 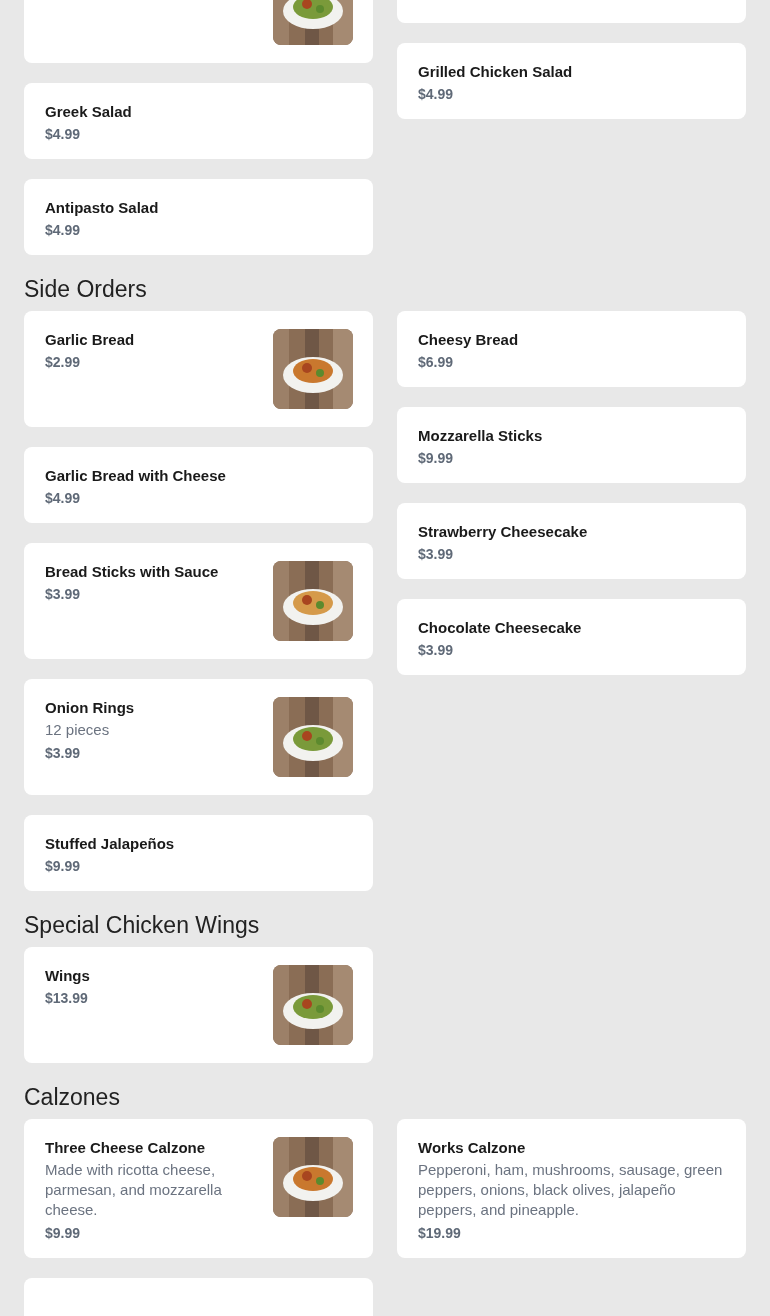 I want to click on menu-item-card: Onion Rings 12 pieces $3.99, so click(x=198, y=737).